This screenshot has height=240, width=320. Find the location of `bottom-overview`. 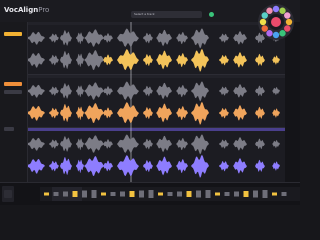

bottom-overview is located at coordinates (150, 193).